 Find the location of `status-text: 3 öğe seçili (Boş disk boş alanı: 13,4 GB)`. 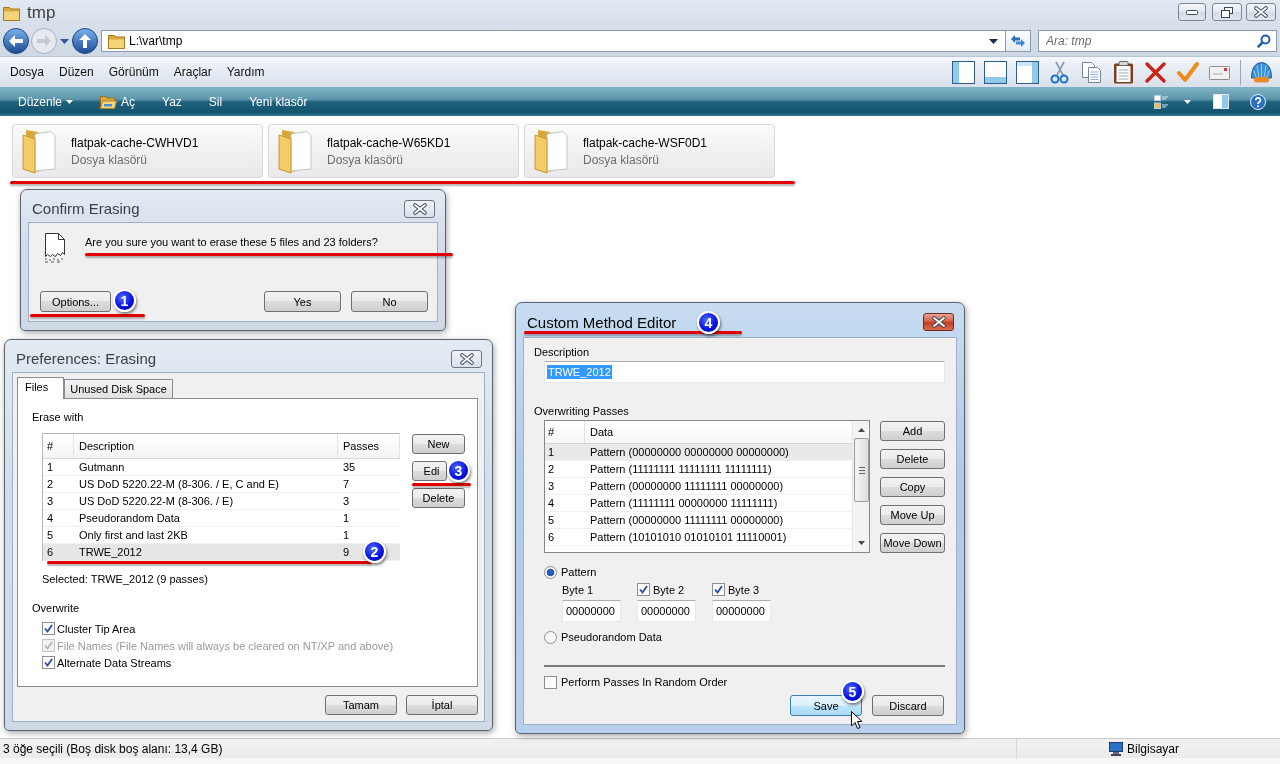

status-text: 3 öğe seçili (Boş disk boş alanı: 13,4 GB) is located at coordinates (113, 749).